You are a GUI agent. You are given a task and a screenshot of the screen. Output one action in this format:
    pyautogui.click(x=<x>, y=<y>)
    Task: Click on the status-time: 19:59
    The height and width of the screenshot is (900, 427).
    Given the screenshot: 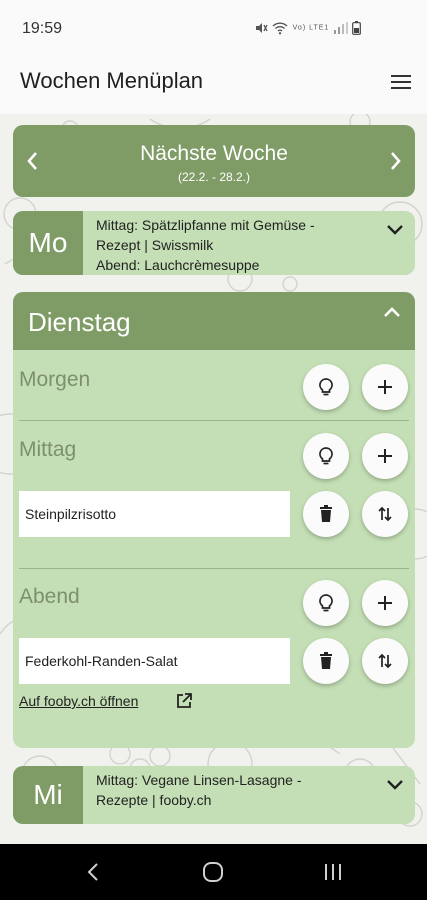 What is the action you would take?
    pyautogui.click(x=42, y=28)
    